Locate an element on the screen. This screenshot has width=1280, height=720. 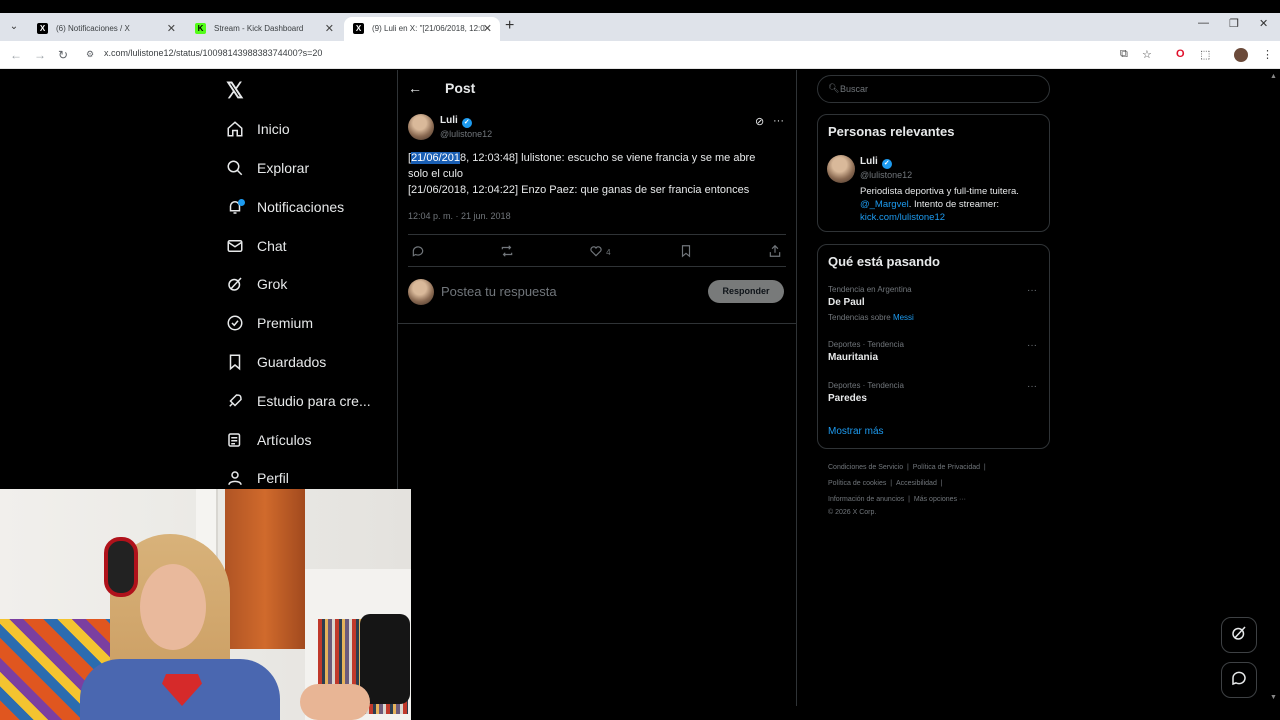
reply-button: Responder is located at coordinates (746, 291).